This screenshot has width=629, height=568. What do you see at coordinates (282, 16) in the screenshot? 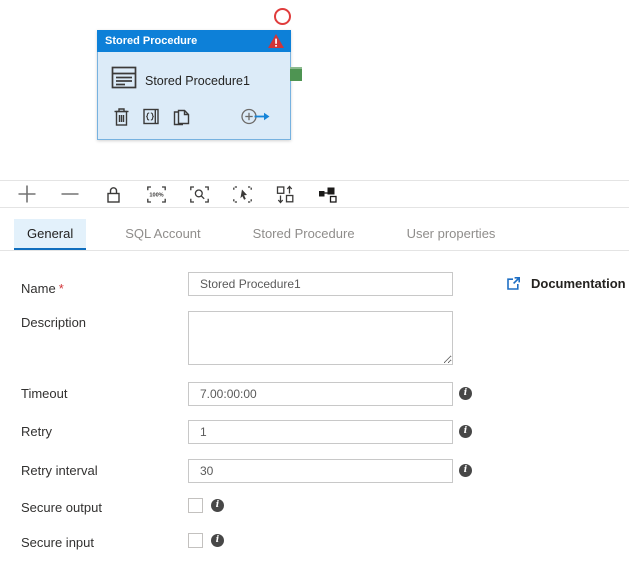
I see `red-circle-marker` at bounding box center [282, 16].